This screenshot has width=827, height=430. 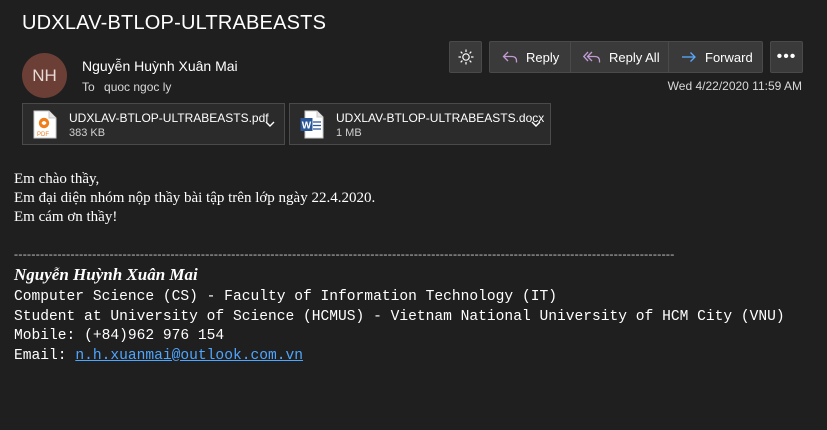 What do you see at coordinates (543, 57) in the screenshot?
I see `reply-label: Reply` at bounding box center [543, 57].